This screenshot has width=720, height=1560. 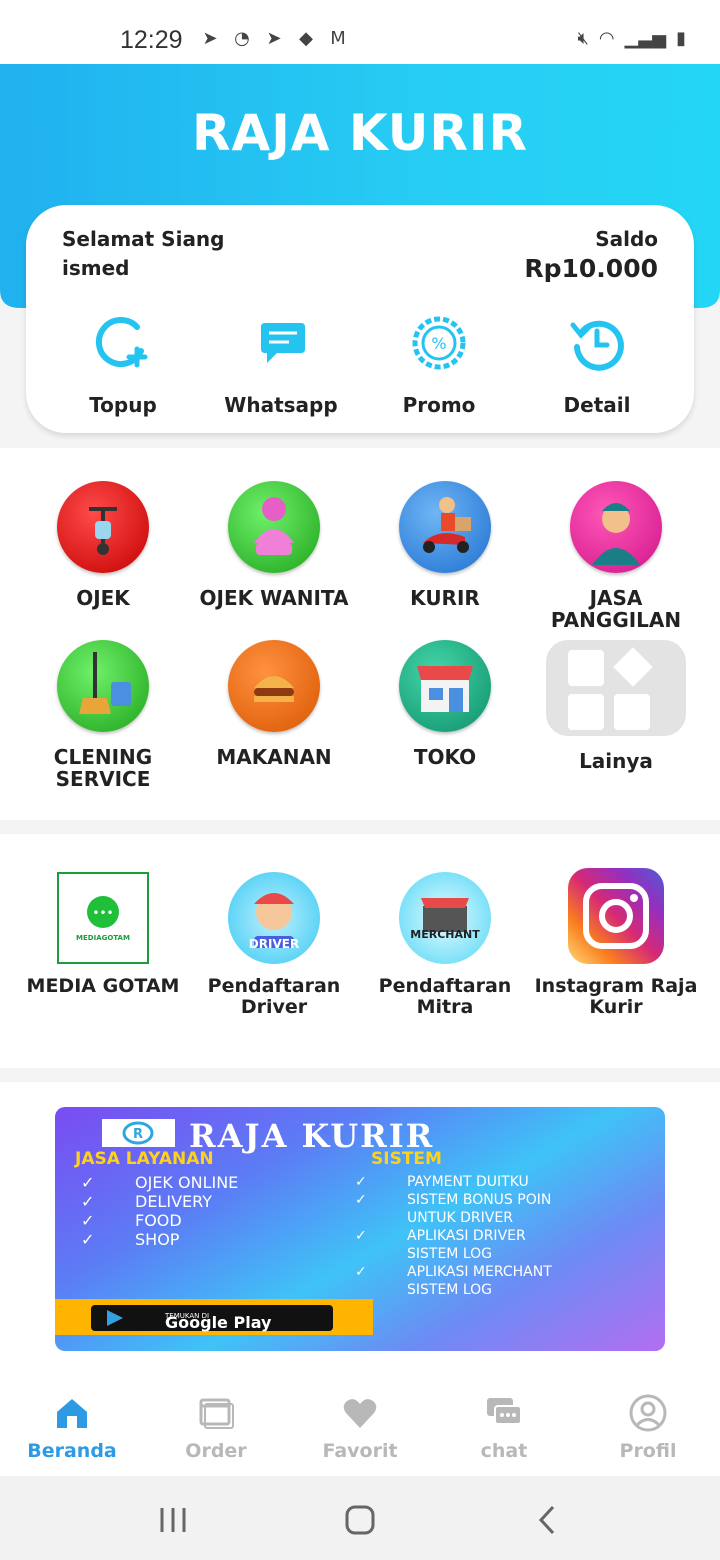 What do you see at coordinates (479, 1200) in the screenshot?
I see `list-item: SISTEM BONUS POIN` at bounding box center [479, 1200].